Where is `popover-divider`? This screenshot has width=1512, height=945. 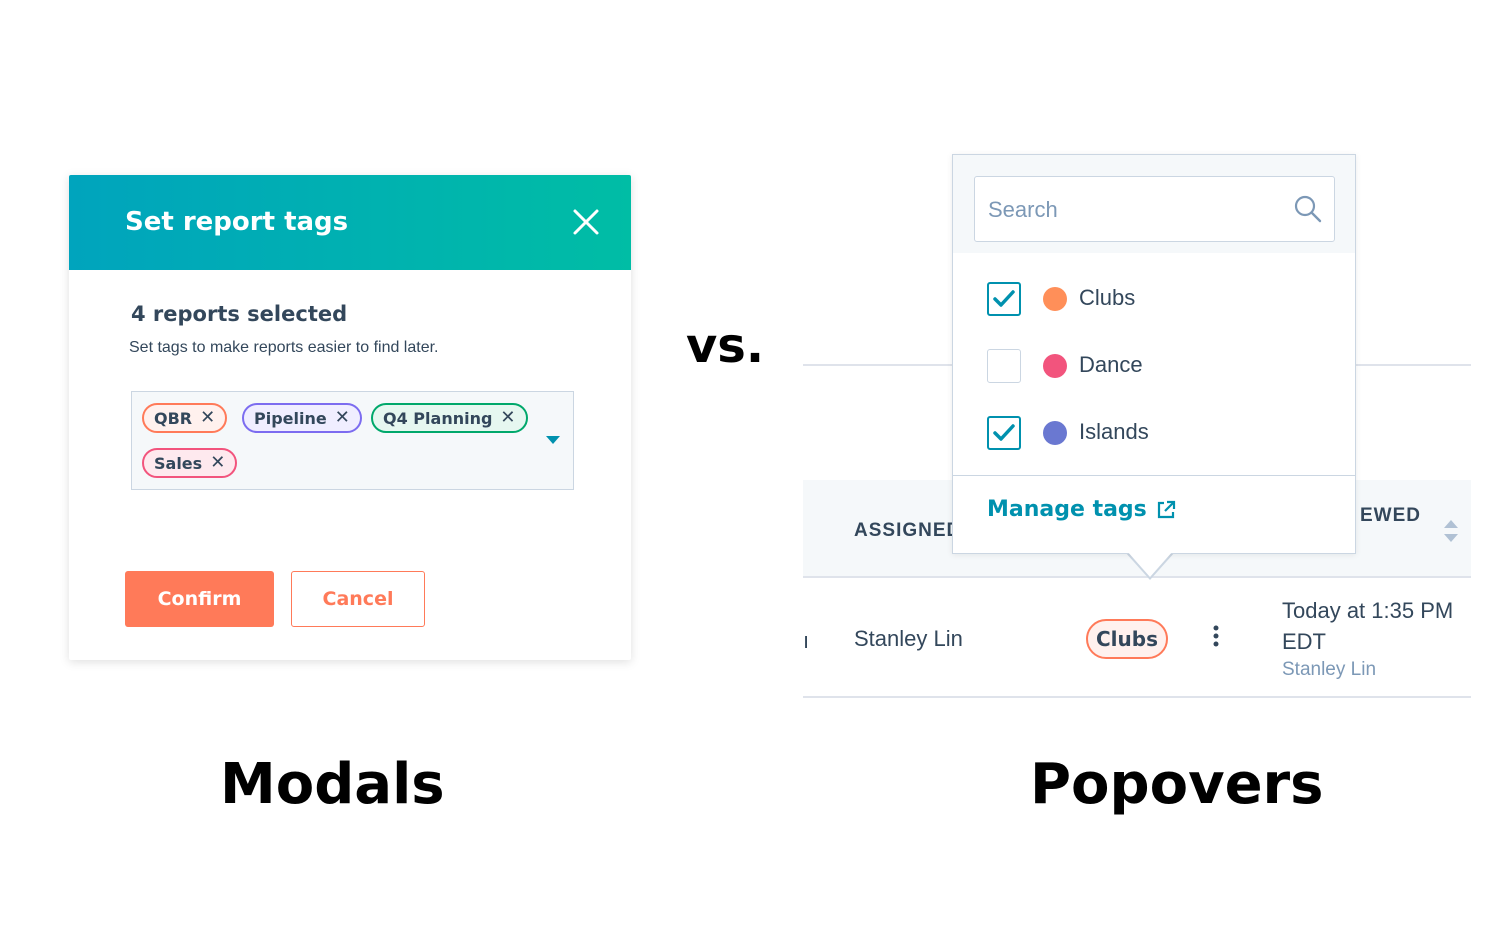
popover-divider is located at coordinates (1154, 475).